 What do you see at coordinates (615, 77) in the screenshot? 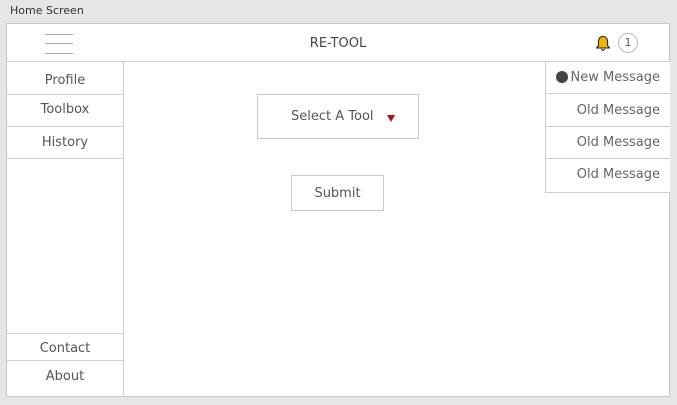
I see `message-label: New Message` at bounding box center [615, 77].